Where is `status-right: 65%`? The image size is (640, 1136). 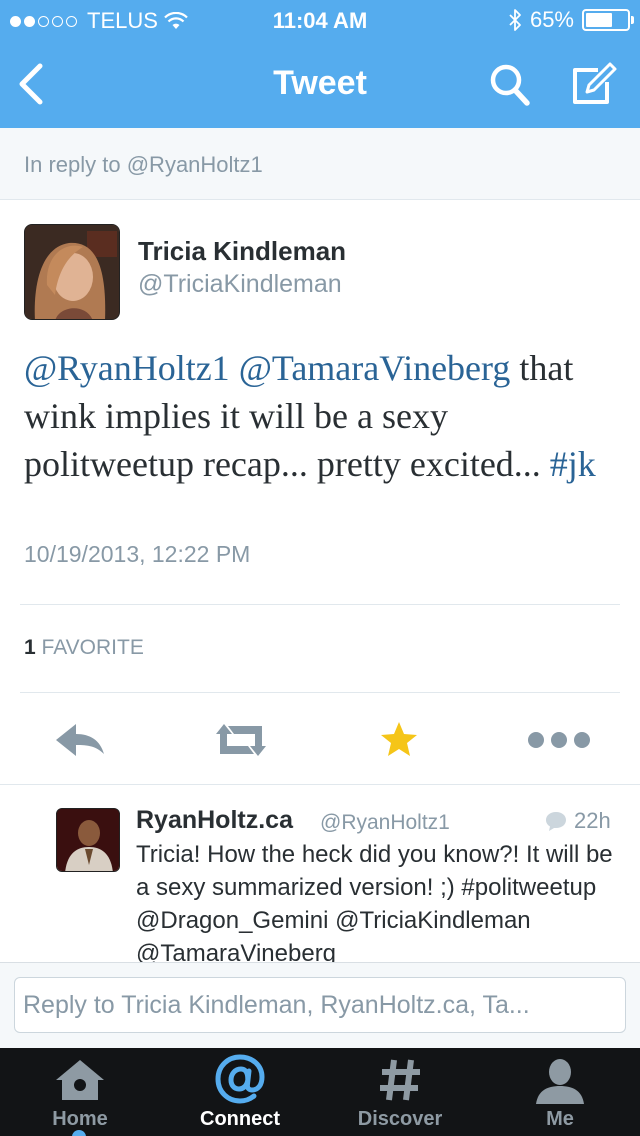
status-right: 65% is located at coordinates (571, 20).